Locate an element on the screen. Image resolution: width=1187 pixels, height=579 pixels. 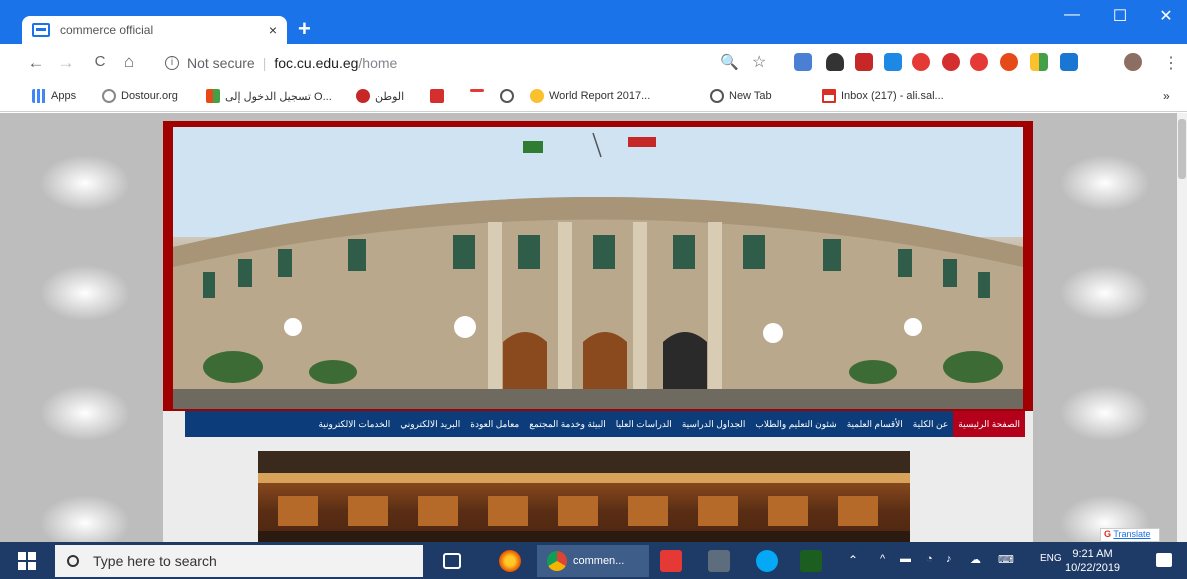
nav-graduate-studies: الدراسات العليا is located at coordinates (644, 424).